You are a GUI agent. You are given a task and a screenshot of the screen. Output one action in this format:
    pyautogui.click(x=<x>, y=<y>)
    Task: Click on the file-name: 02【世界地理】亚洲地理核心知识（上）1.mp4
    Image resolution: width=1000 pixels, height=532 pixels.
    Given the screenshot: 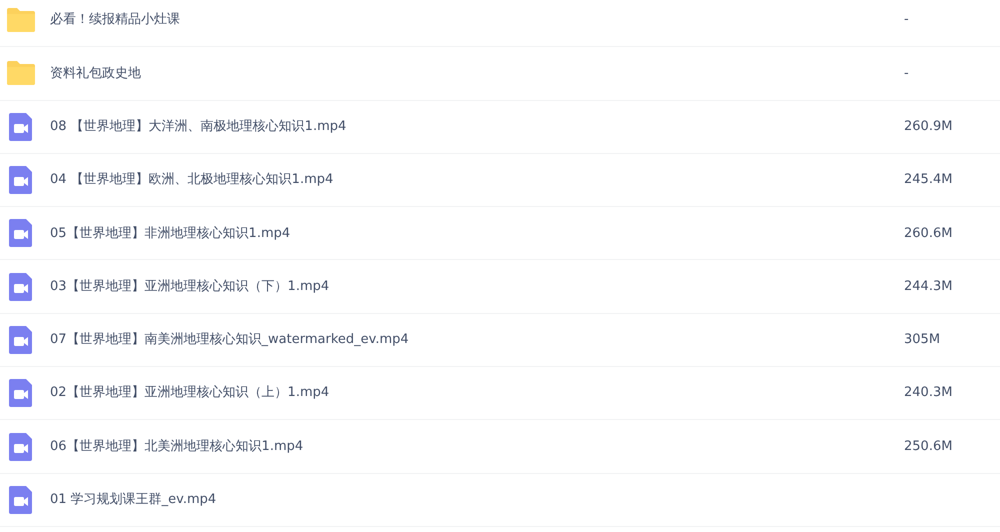 What is the action you would take?
    pyautogui.click(x=460, y=393)
    